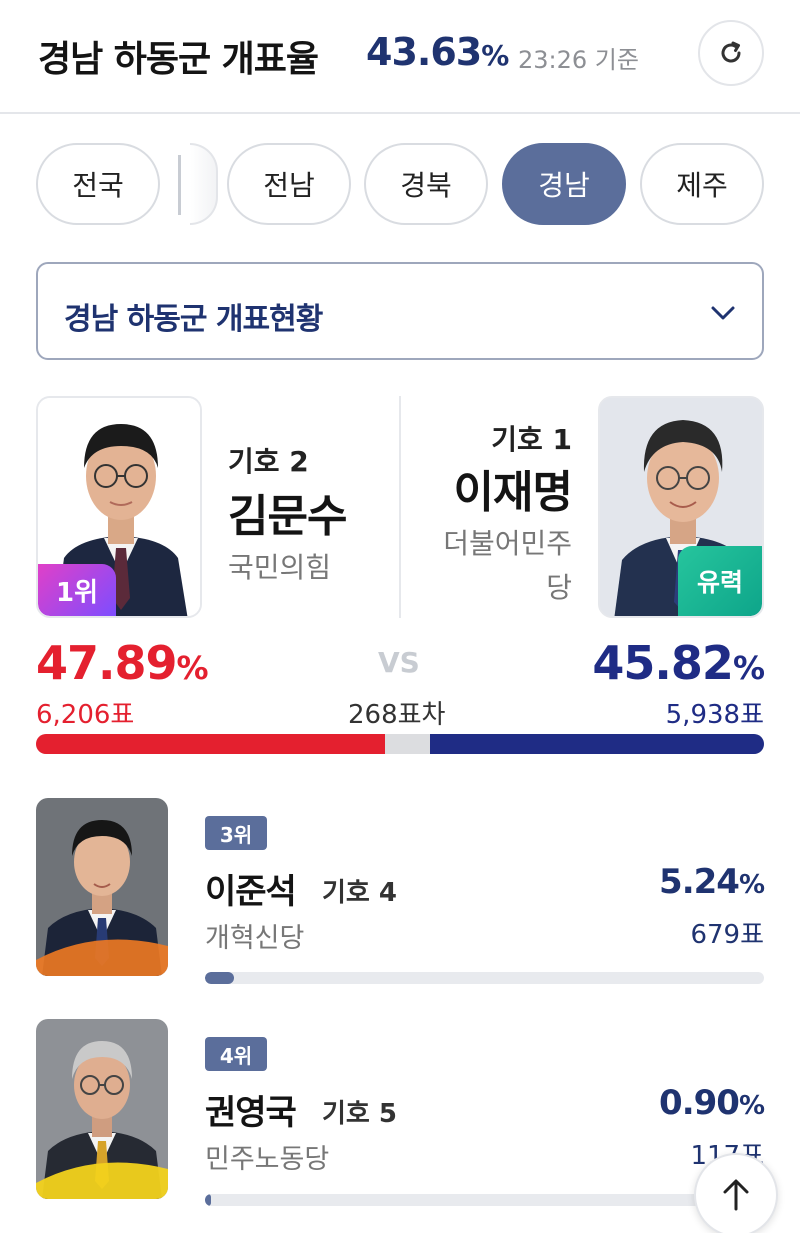 The image size is (800, 1233). I want to click on left-votes: 6,206표, so click(85, 715).